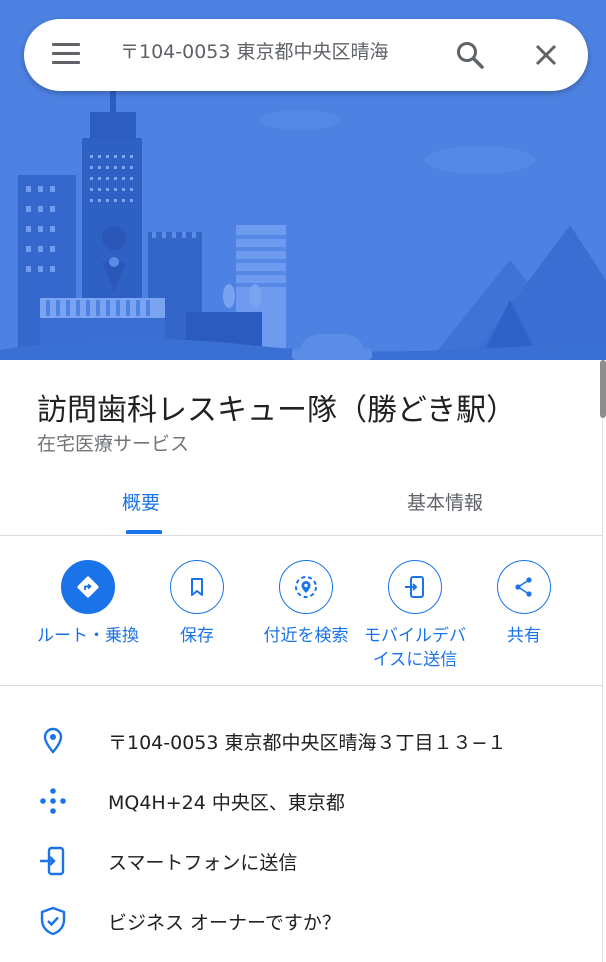 The height and width of the screenshot is (962, 606). What do you see at coordinates (415, 616) in the screenshot?
I see `send-to-device-button: モバイルデバ イスに送信` at bounding box center [415, 616].